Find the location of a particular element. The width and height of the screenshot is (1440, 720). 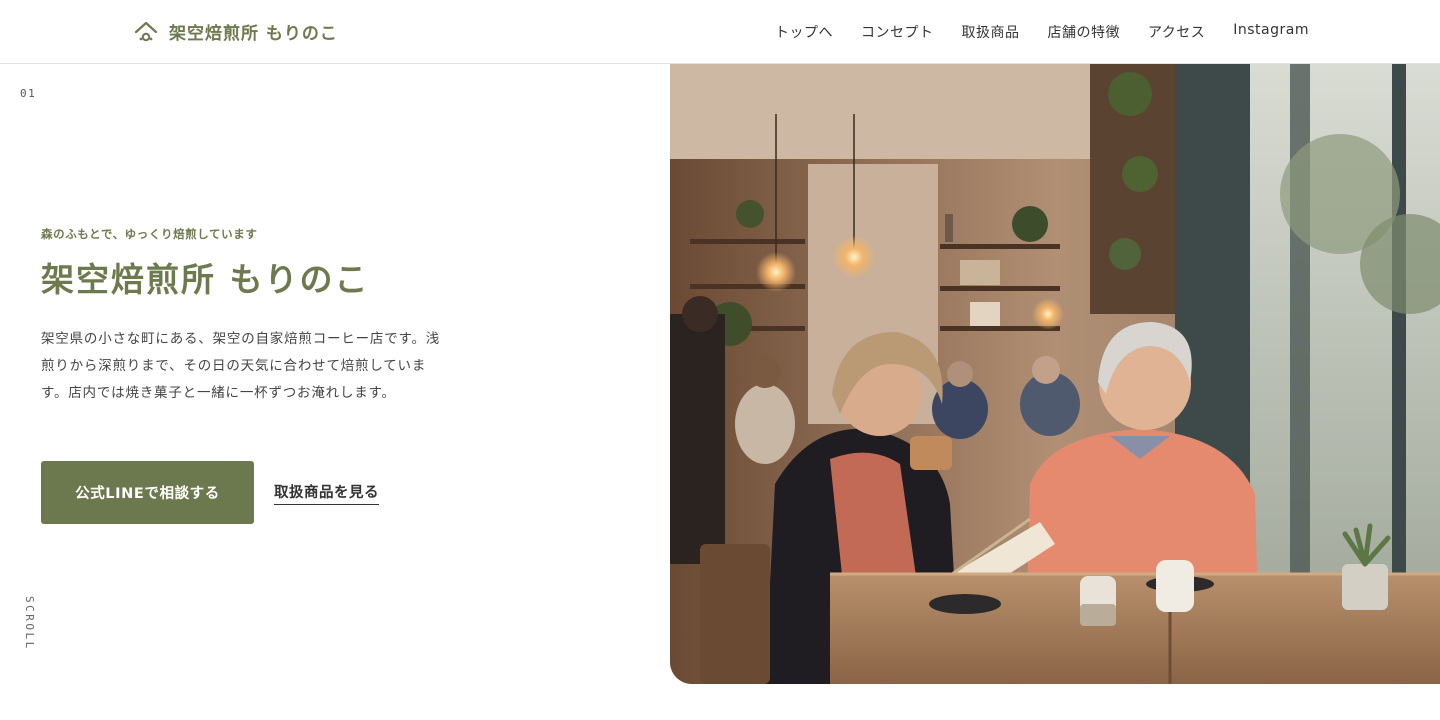

logo-link: 架空焙煎所 もりのこ is located at coordinates (235, 31).